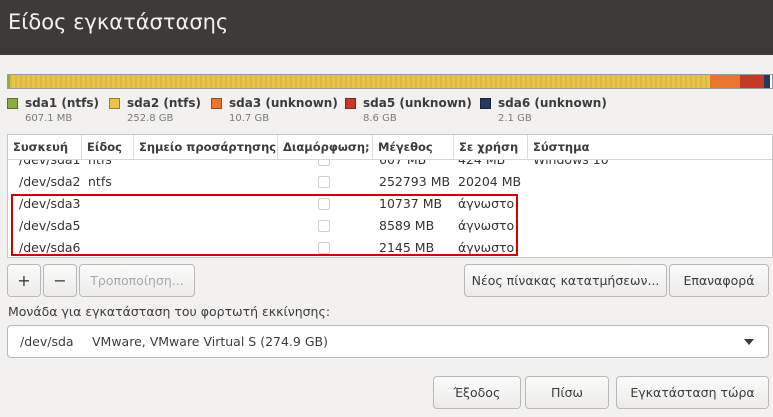 The width and height of the screenshot is (773, 417). What do you see at coordinates (407, 225) in the screenshot?
I see `cell-size: 8589 MB` at bounding box center [407, 225].